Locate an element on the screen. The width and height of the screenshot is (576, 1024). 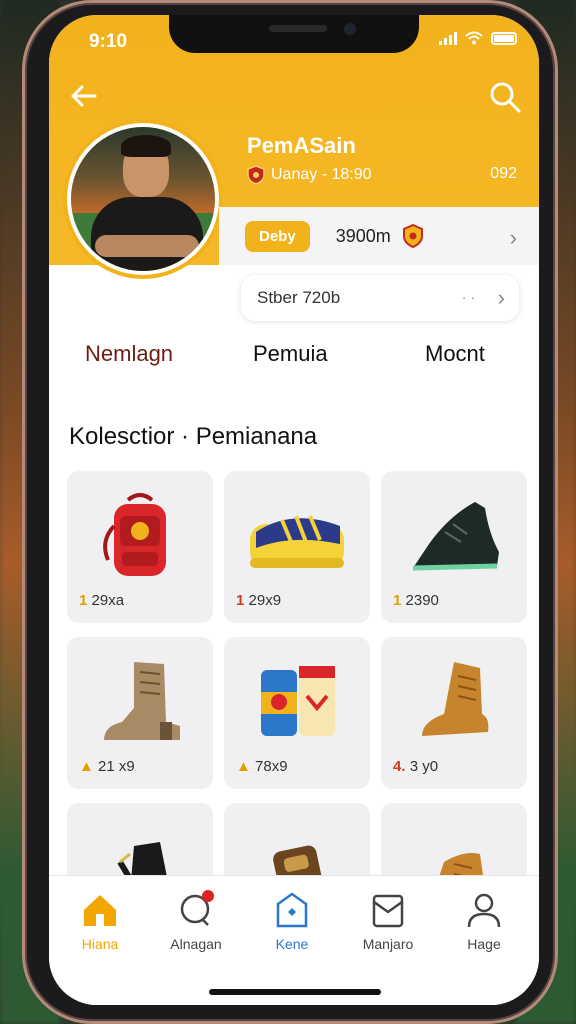
product-price: ▲ 21 x9 is located at coordinates (107, 766).